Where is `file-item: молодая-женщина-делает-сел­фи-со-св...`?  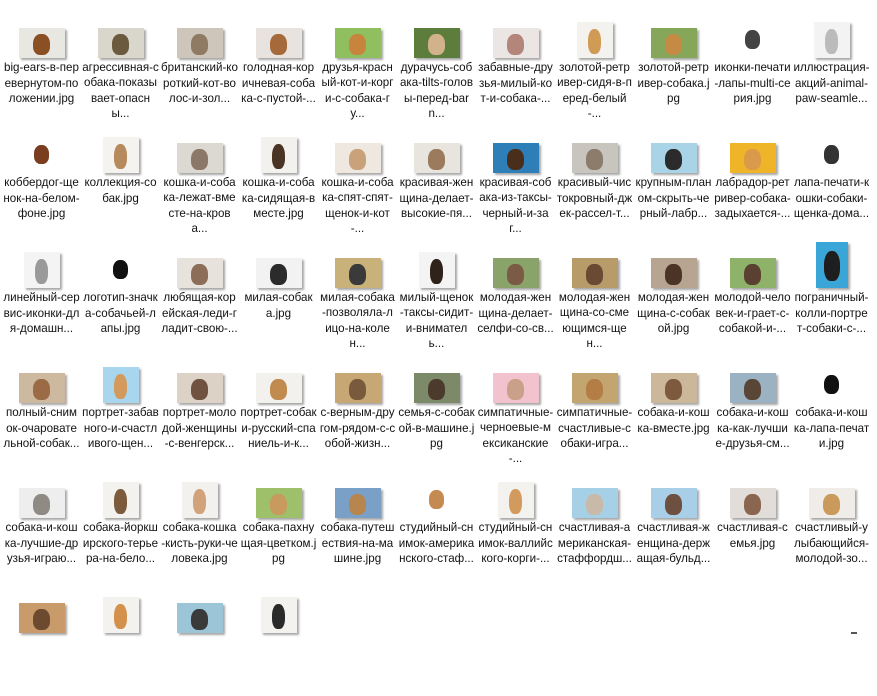
file-item: молодая-женщина-делает-сел­фи-со-св... is located at coordinates (515, 293).